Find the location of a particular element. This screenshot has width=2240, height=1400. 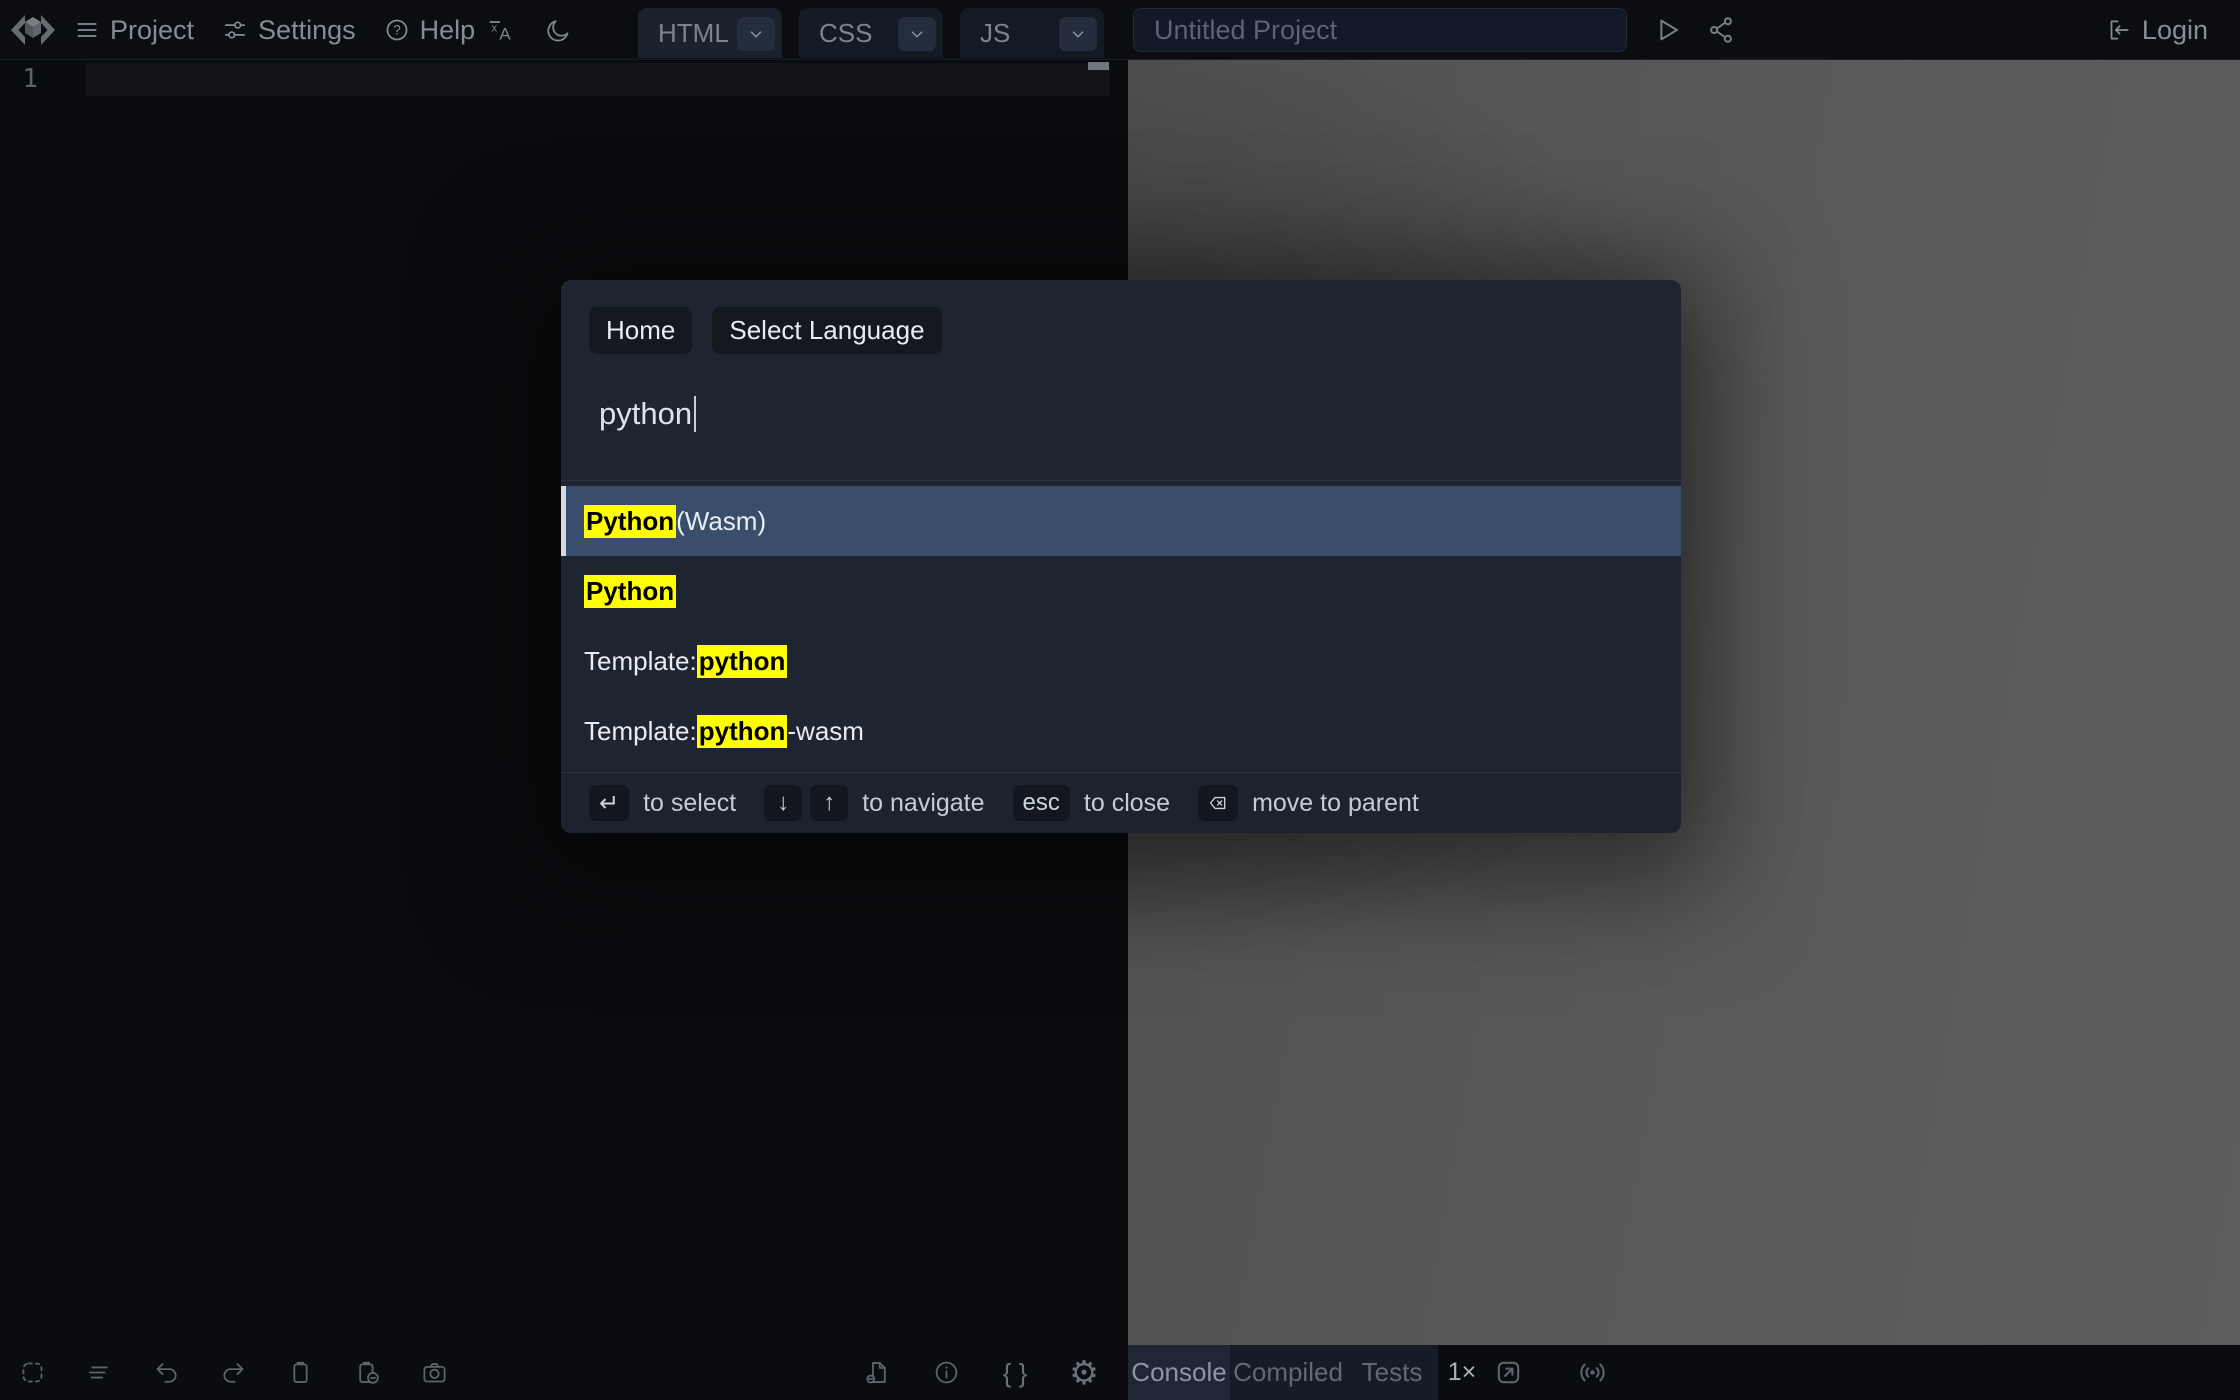

breadcrumb-home: Home is located at coordinates (641, 330).